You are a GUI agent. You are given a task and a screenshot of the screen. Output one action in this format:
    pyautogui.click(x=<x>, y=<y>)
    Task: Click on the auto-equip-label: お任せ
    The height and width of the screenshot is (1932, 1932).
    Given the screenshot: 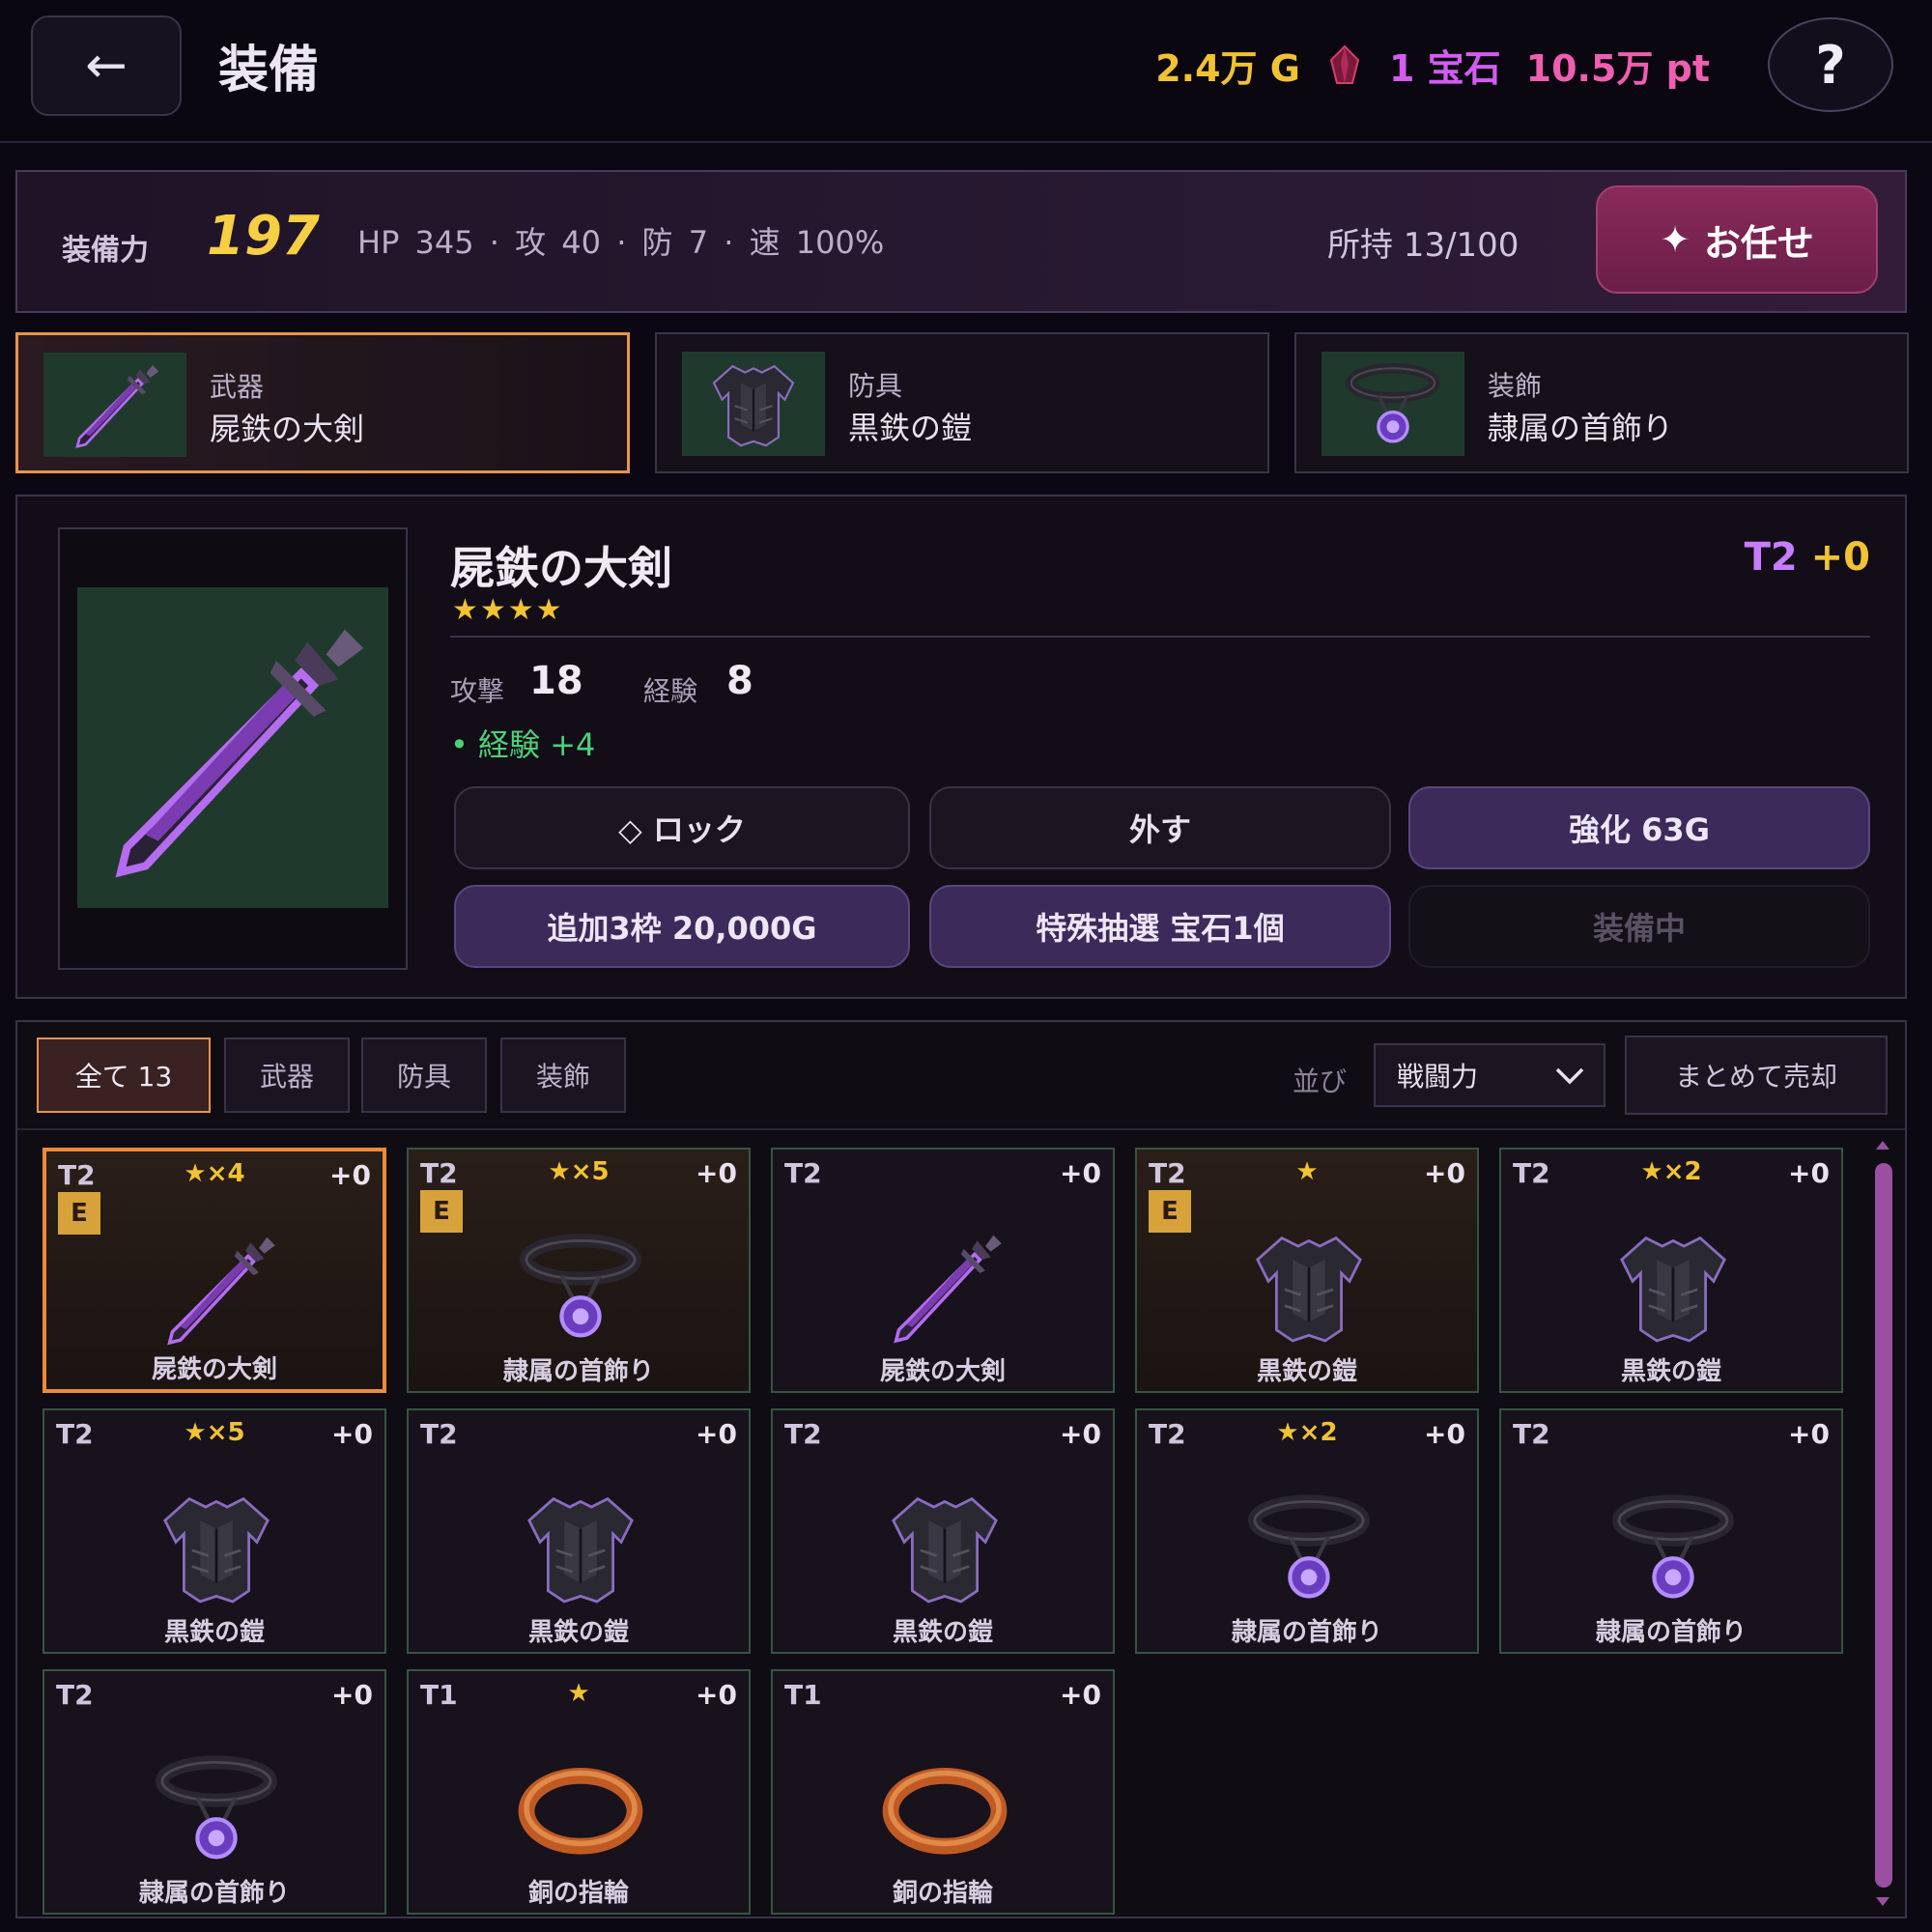 What is the action you would take?
    pyautogui.click(x=1758, y=243)
    